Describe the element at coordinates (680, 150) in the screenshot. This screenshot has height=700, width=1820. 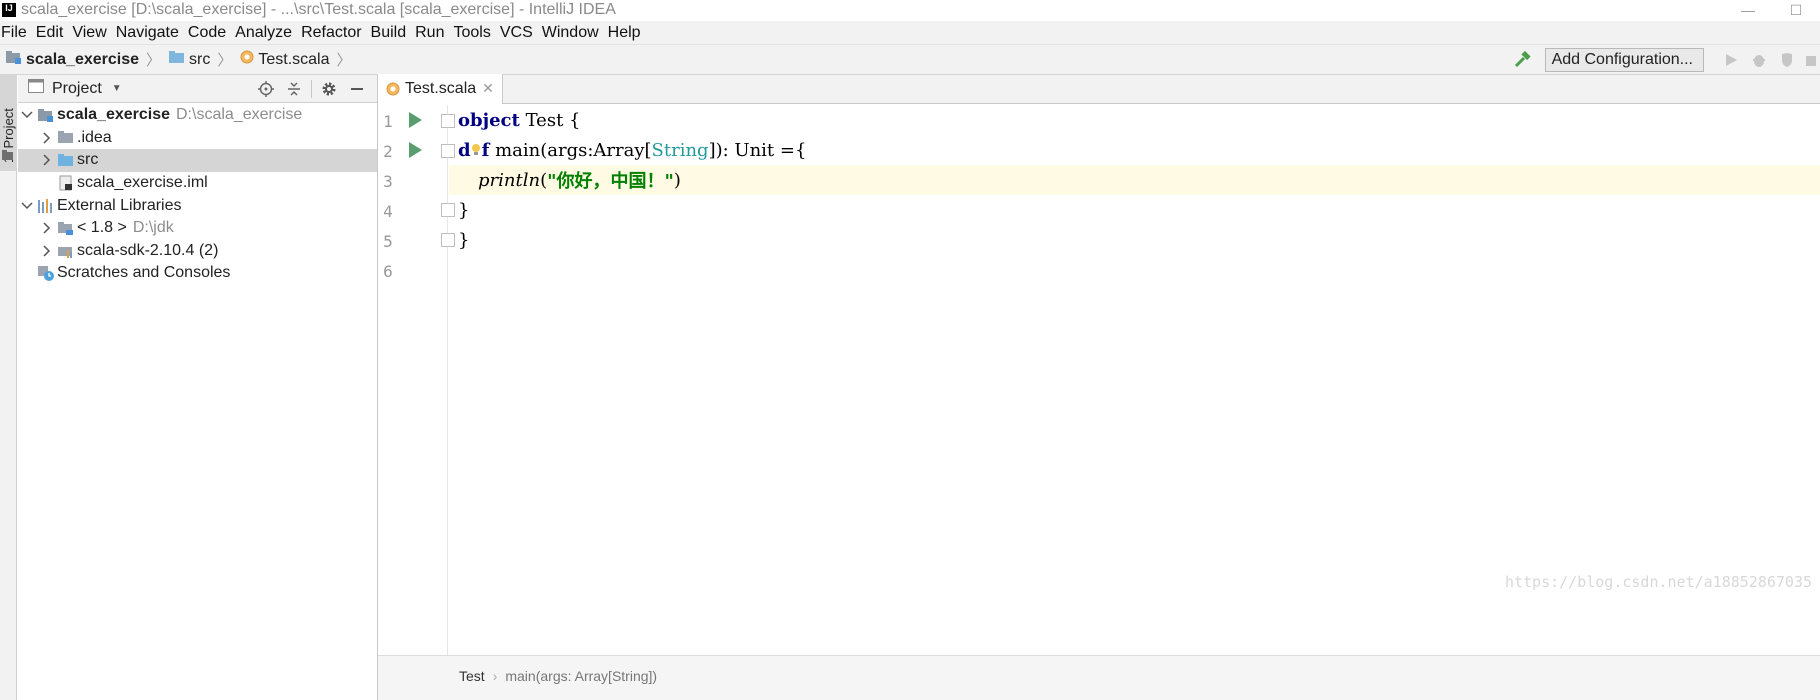
I see `type-name: String` at that location.